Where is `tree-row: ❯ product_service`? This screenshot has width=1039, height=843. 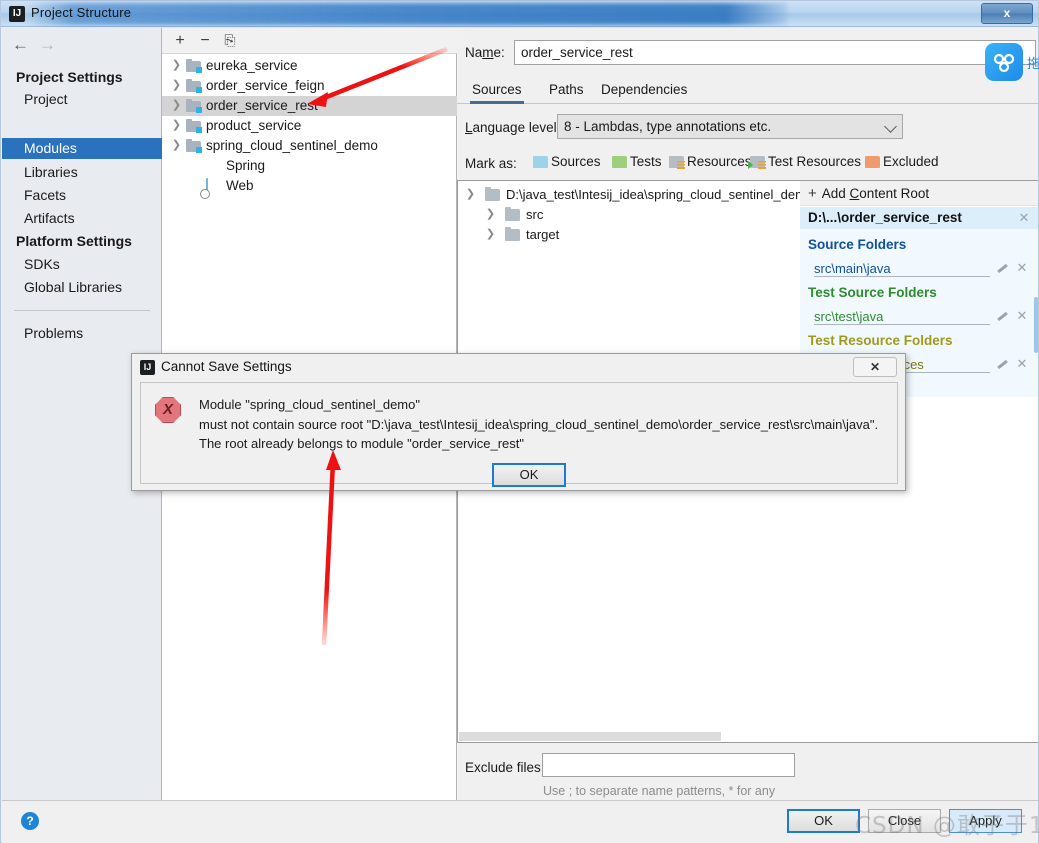
tree-row: ❯ product_service is located at coordinates (309, 126).